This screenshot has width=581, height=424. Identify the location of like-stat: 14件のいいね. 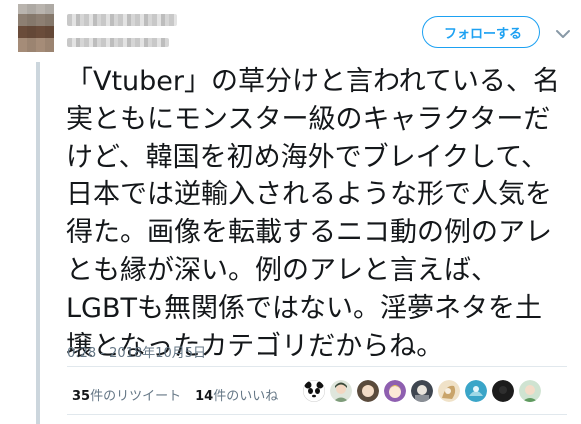
(236, 394).